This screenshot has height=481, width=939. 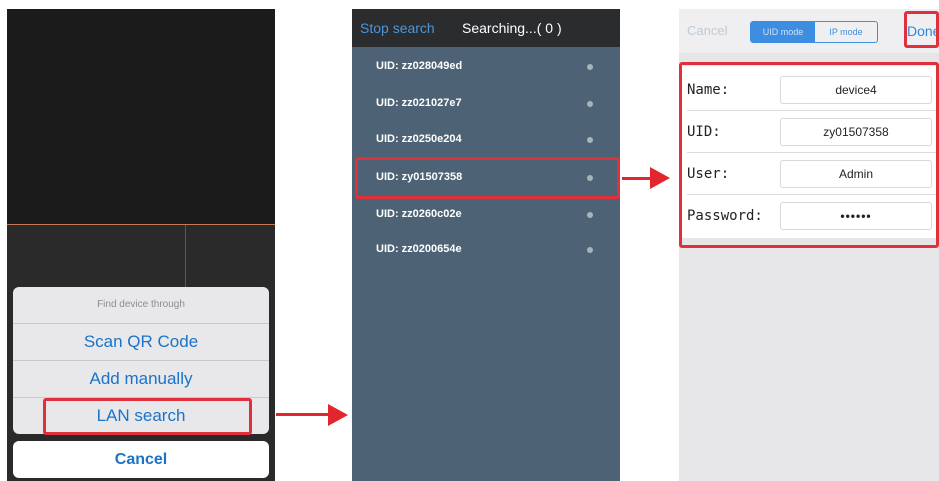 What do you see at coordinates (486, 67) in the screenshot?
I see `list-item: UID: zz028049ed` at bounding box center [486, 67].